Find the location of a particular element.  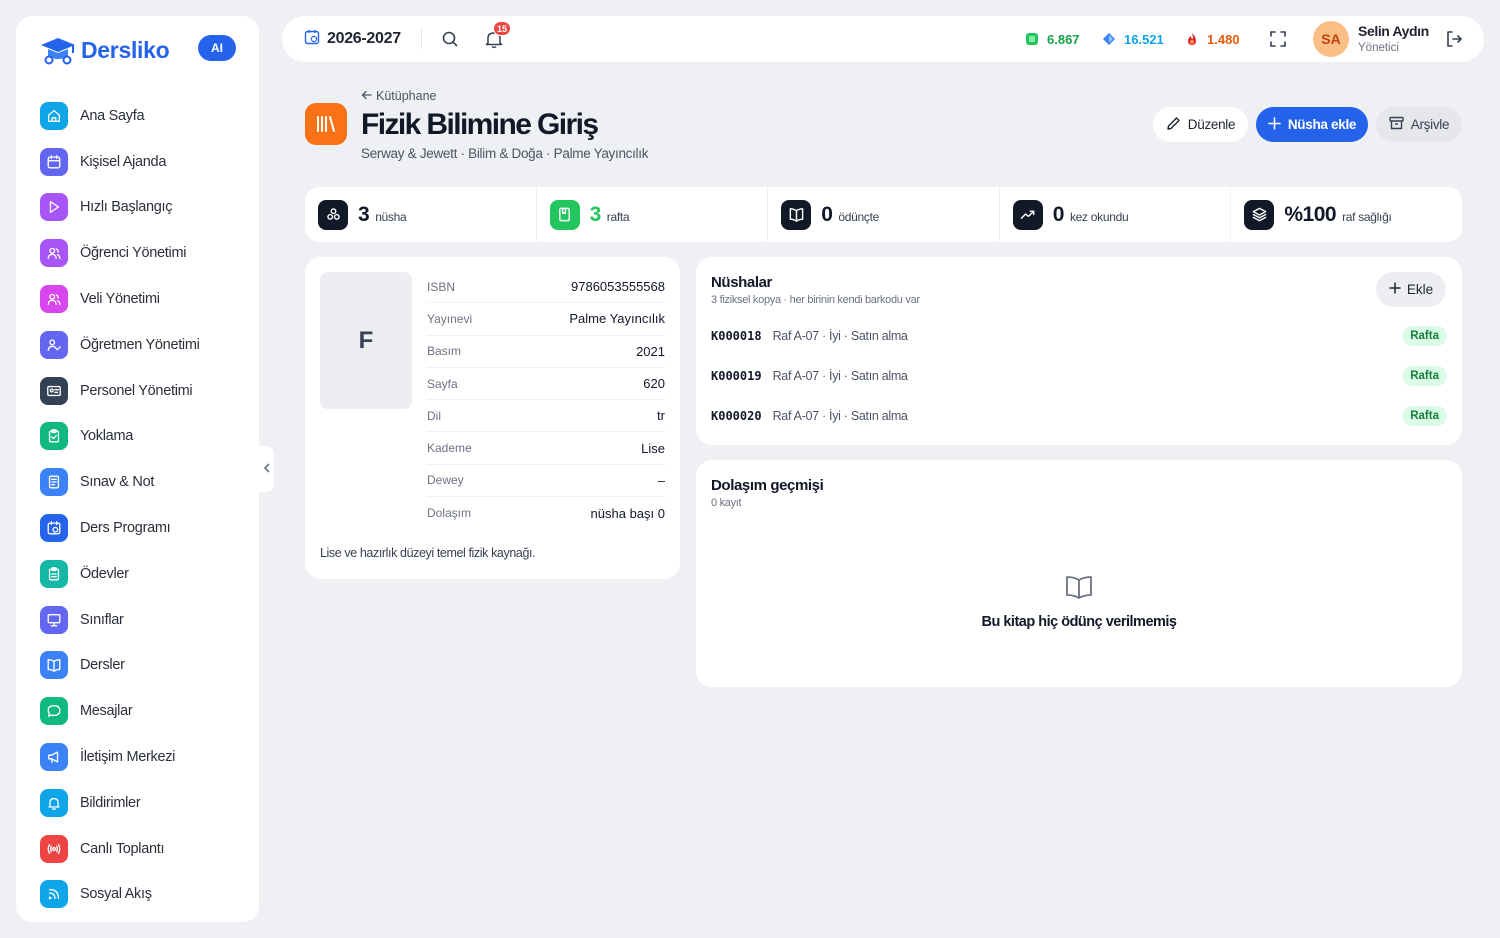

academic-year-selector: 2026-2027 is located at coordinates (352, 39).